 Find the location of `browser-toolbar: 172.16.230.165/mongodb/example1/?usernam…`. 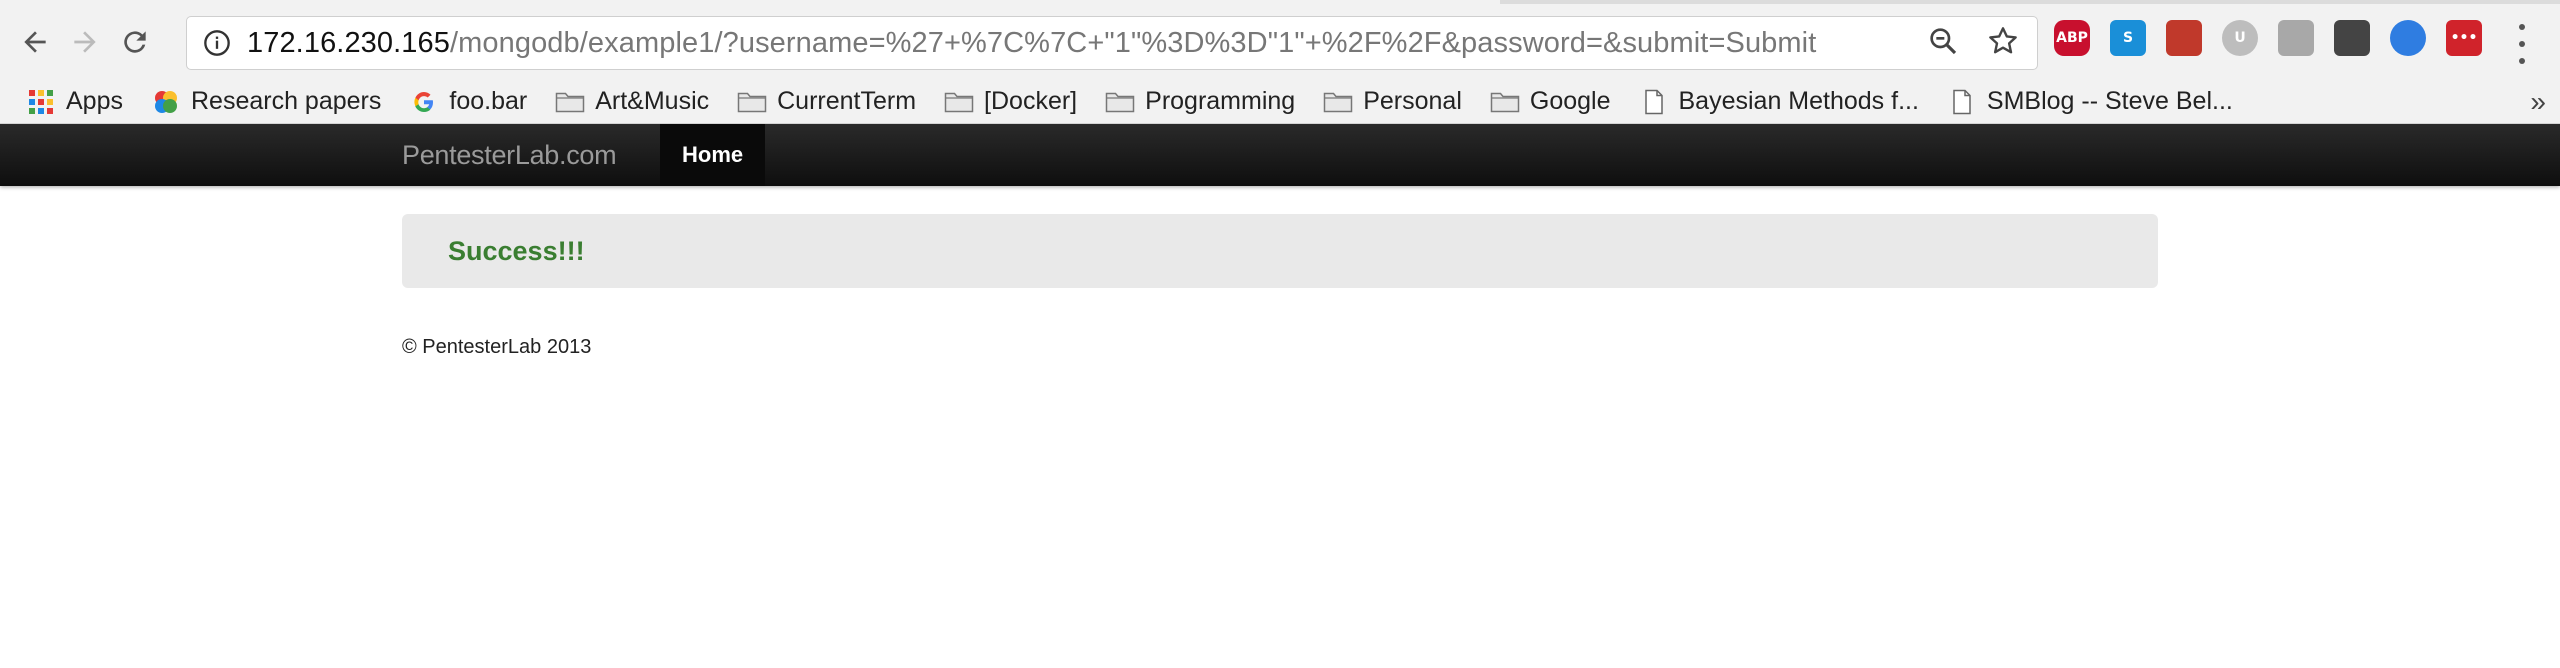

browser-toolbar: 172.16.230.165/mongodb/example1/?usernam… is located at coordinates (1280, 42).